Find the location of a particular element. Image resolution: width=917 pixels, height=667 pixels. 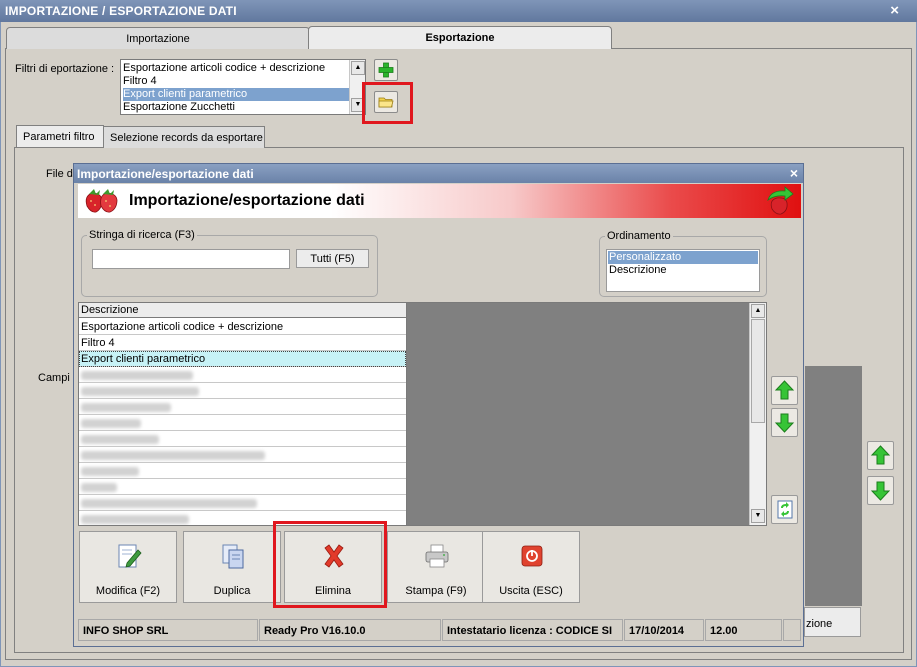

tab-importazione: Importazione is located at coordinates (158, 38).